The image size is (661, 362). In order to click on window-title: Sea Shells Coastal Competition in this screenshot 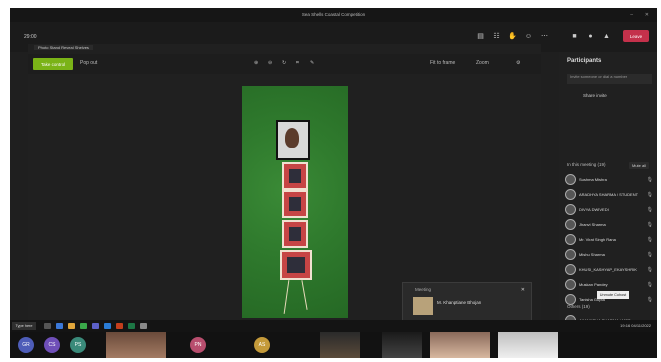, I will do `click(333, 14)`.